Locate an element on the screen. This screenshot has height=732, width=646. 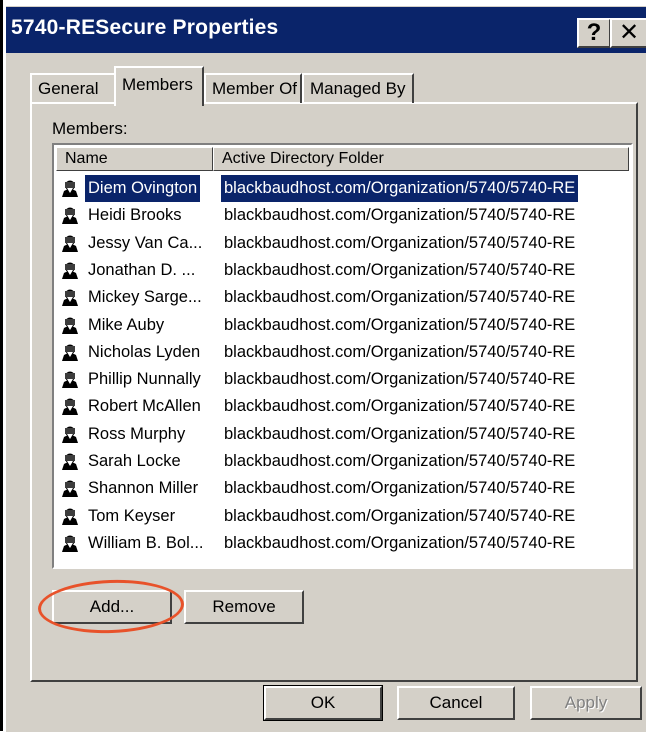
remove-button: Remove is located at coordinates (244, 607).